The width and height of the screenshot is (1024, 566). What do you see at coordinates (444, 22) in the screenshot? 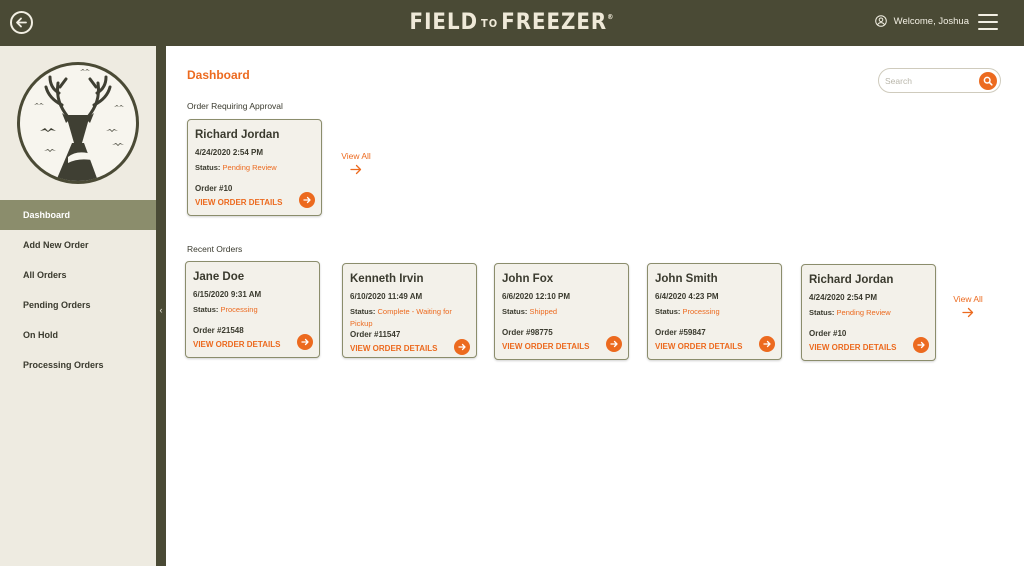
I see `brand-word-field: FIELD` at bounding box center [444, 22].